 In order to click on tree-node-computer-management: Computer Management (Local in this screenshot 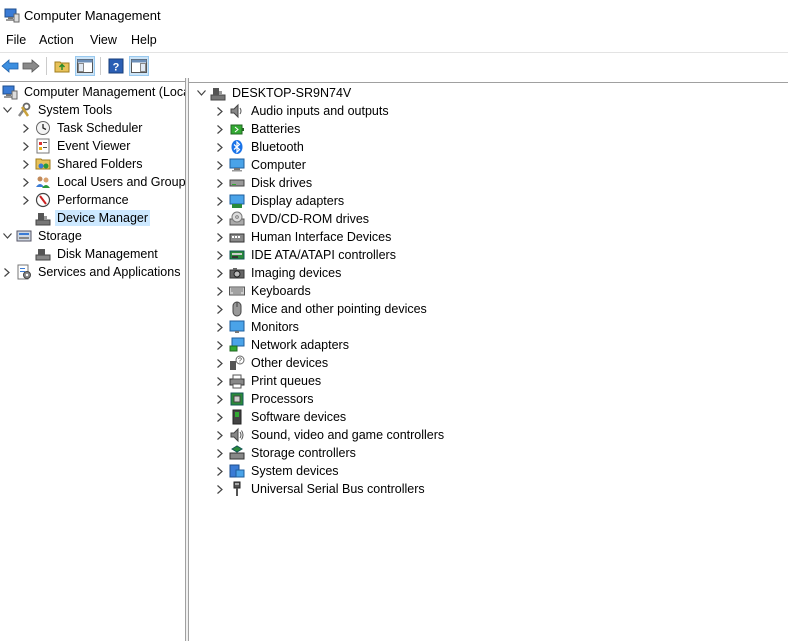, I will do `click(92, 92)`.